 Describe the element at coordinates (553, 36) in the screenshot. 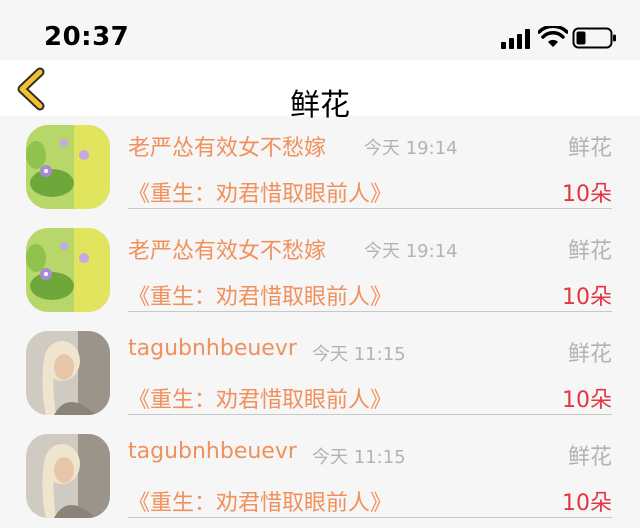

I see `wifi-icon` at that location.